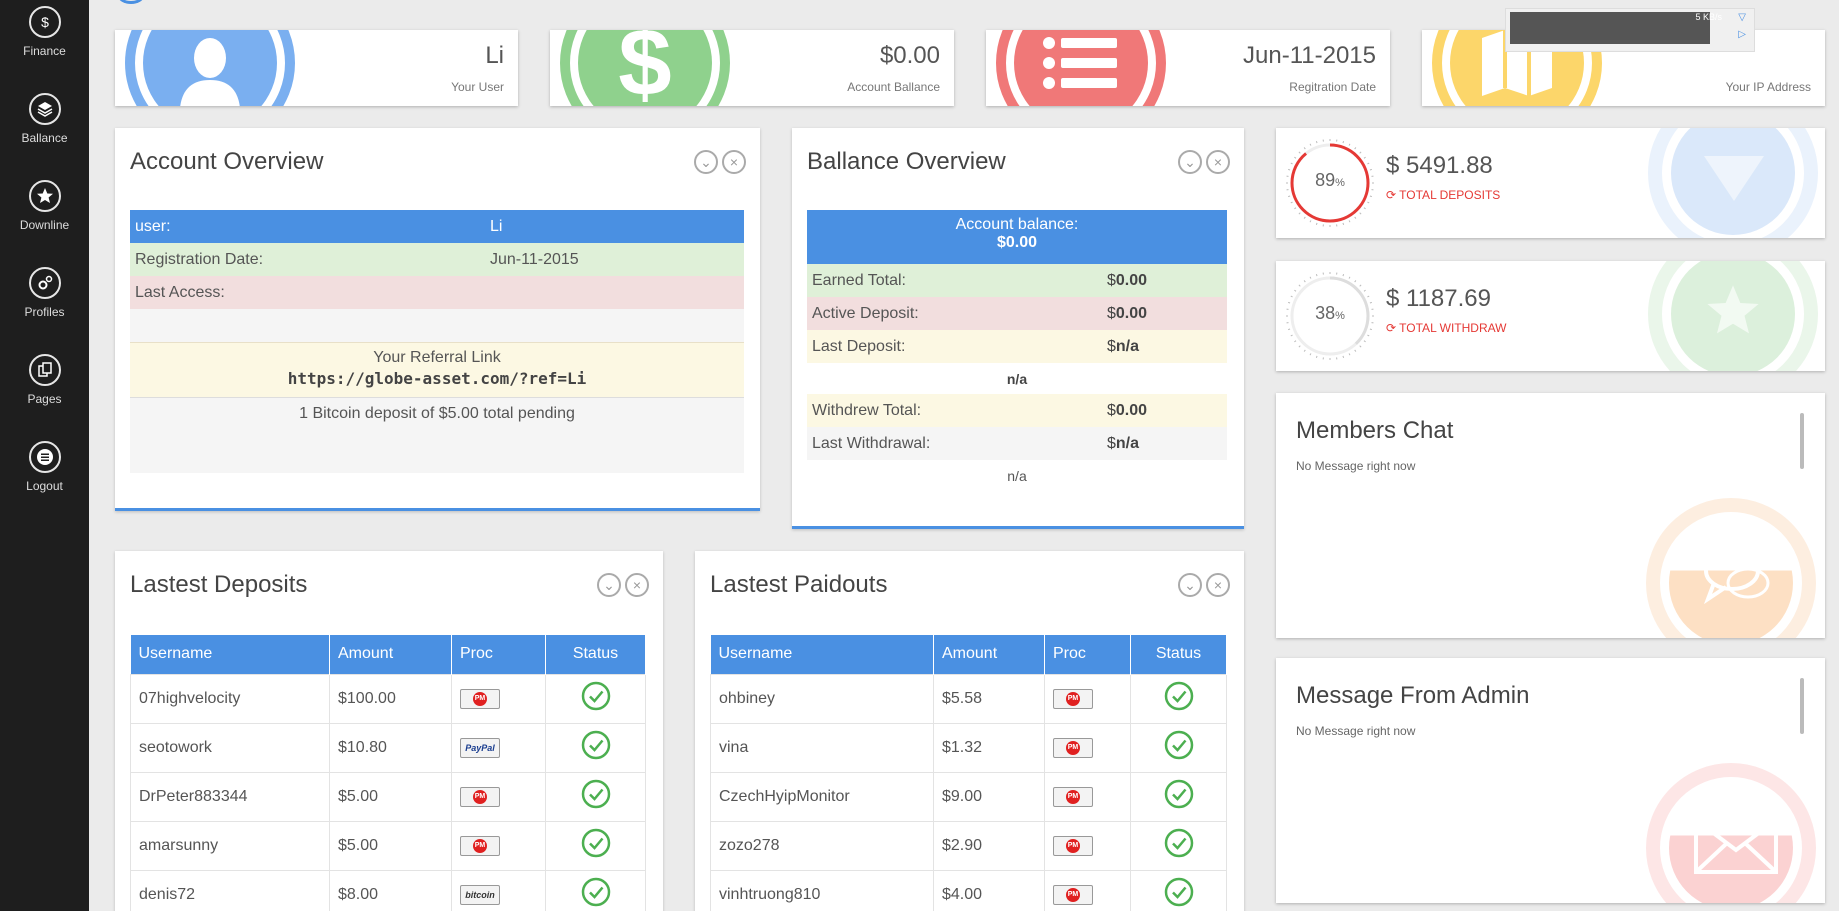  I want to click on sidebar-item-profiles: Profiles, so click(44, 293).